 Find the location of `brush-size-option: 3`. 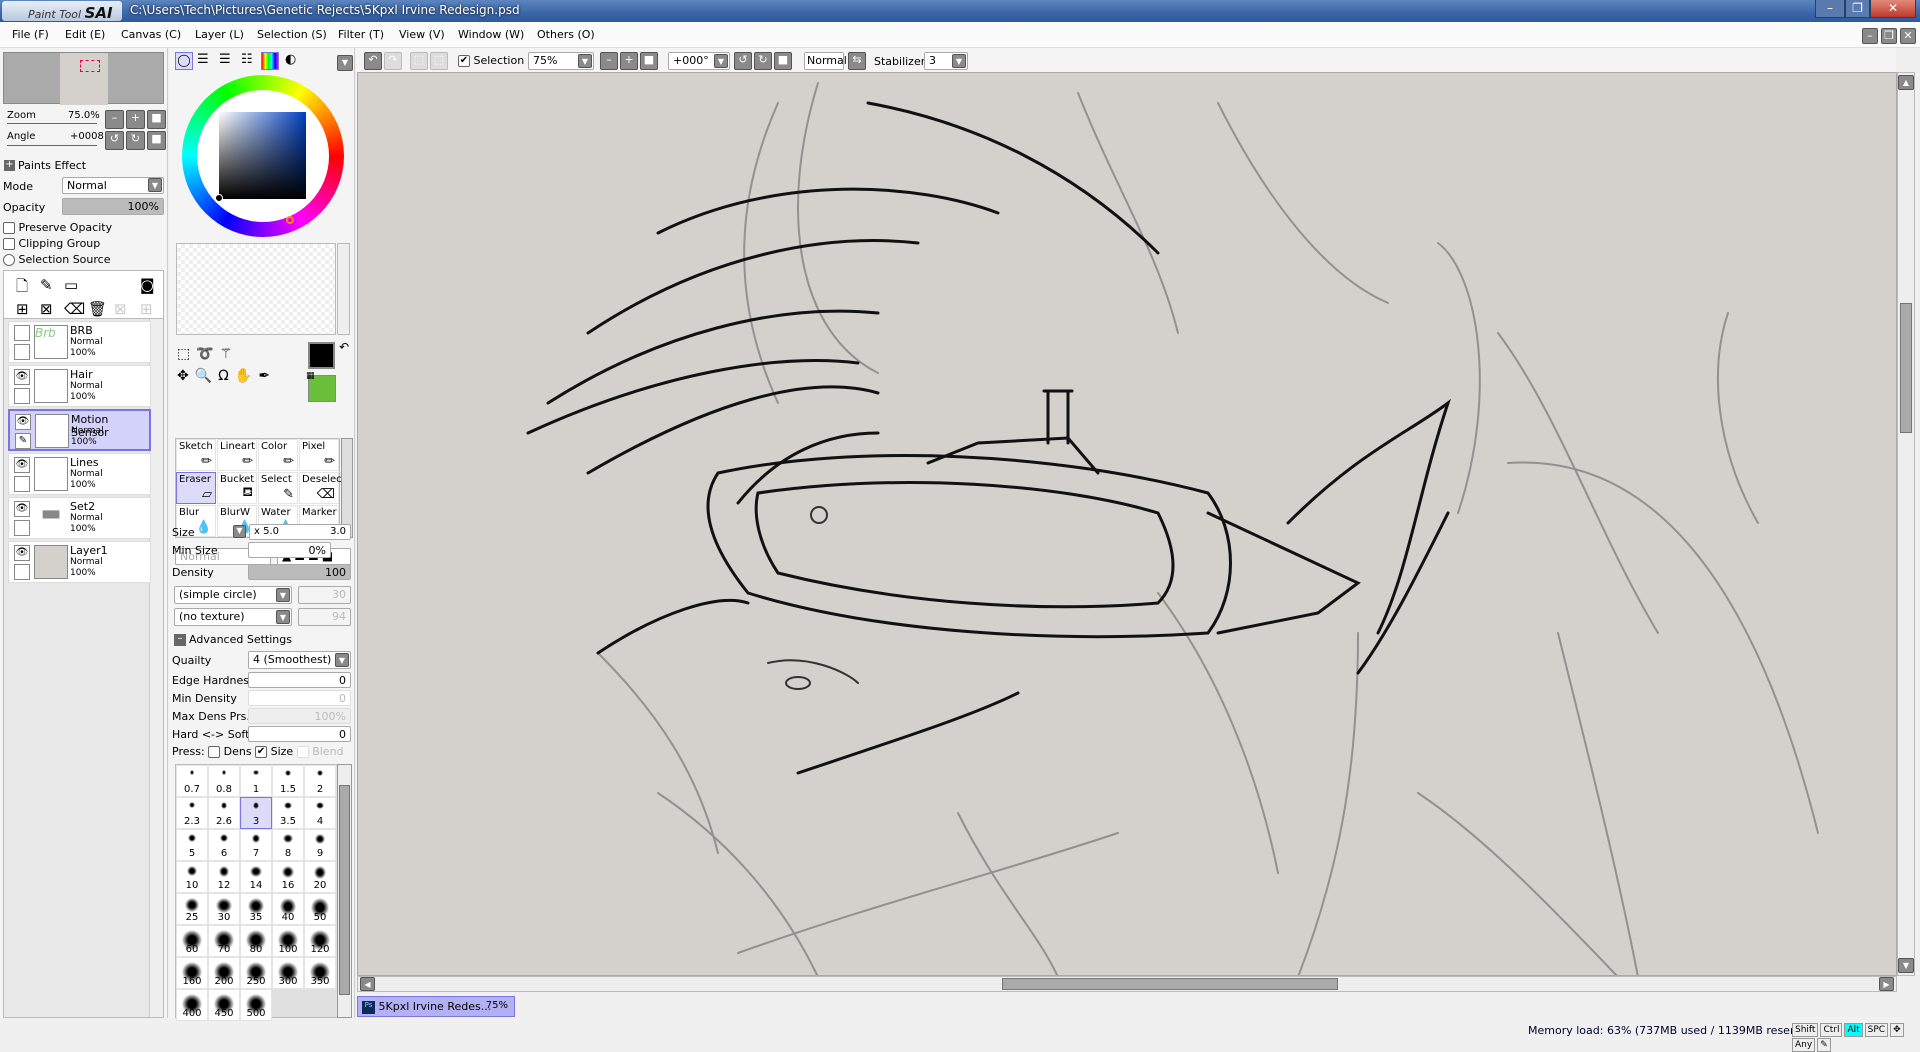

brush-size-option: 3 is located at coordinates (256, 813).